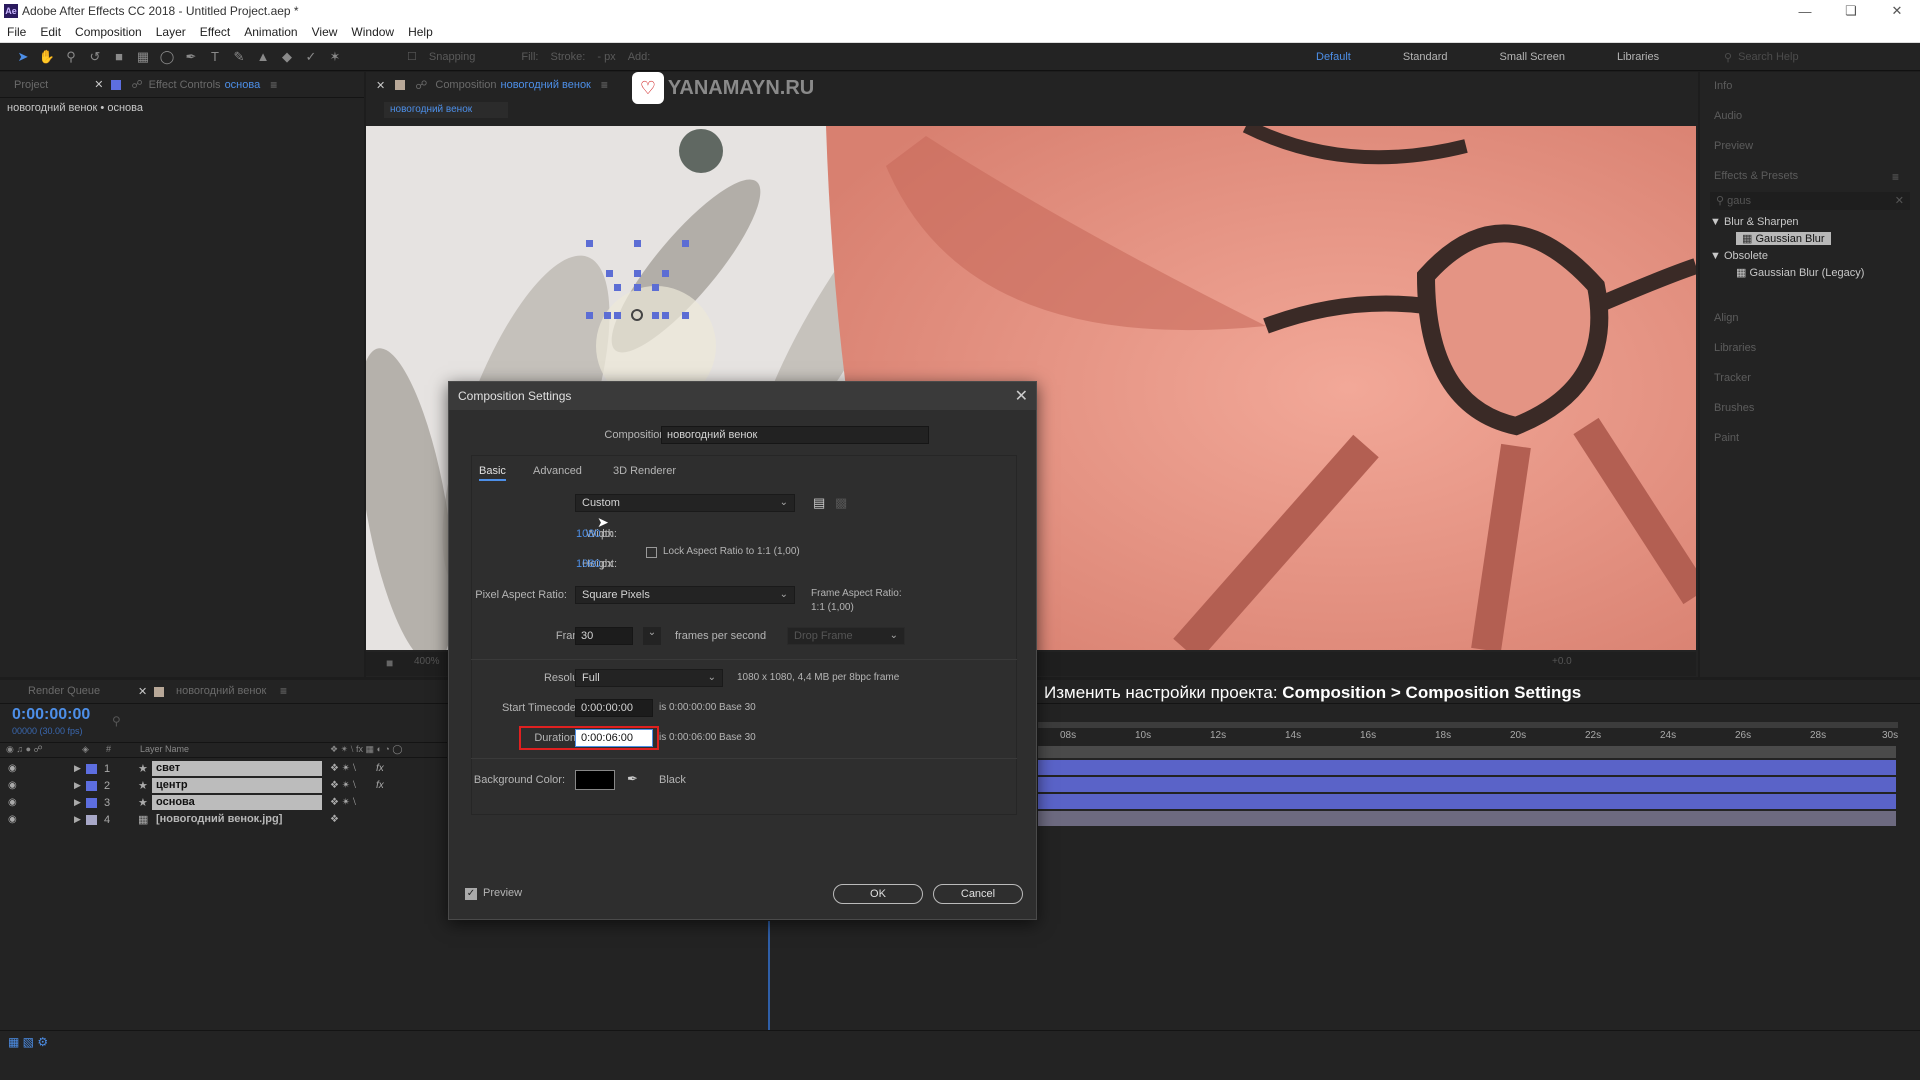  Describe the element at coordinates (604, 636) in the screenshot. I see `frame-rate-input: 30` at that location.